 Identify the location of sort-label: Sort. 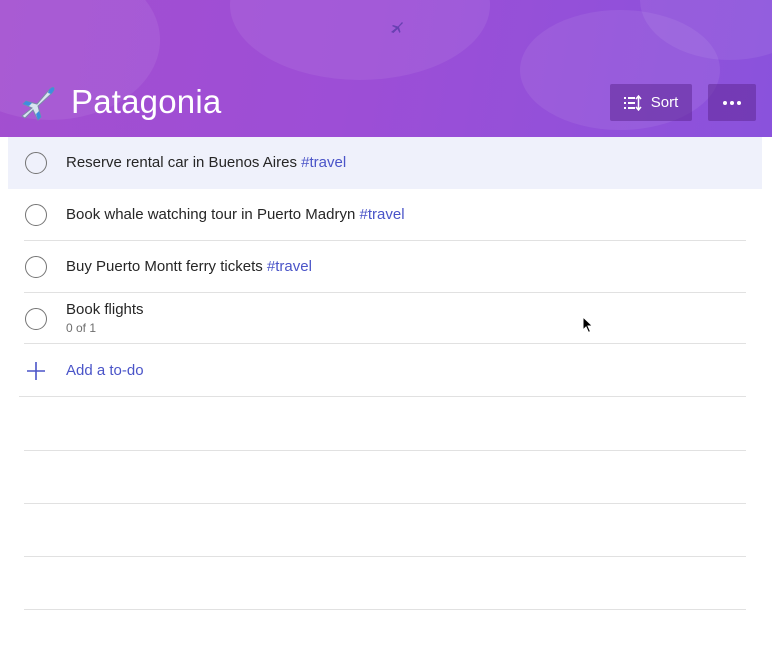
(664, 102).